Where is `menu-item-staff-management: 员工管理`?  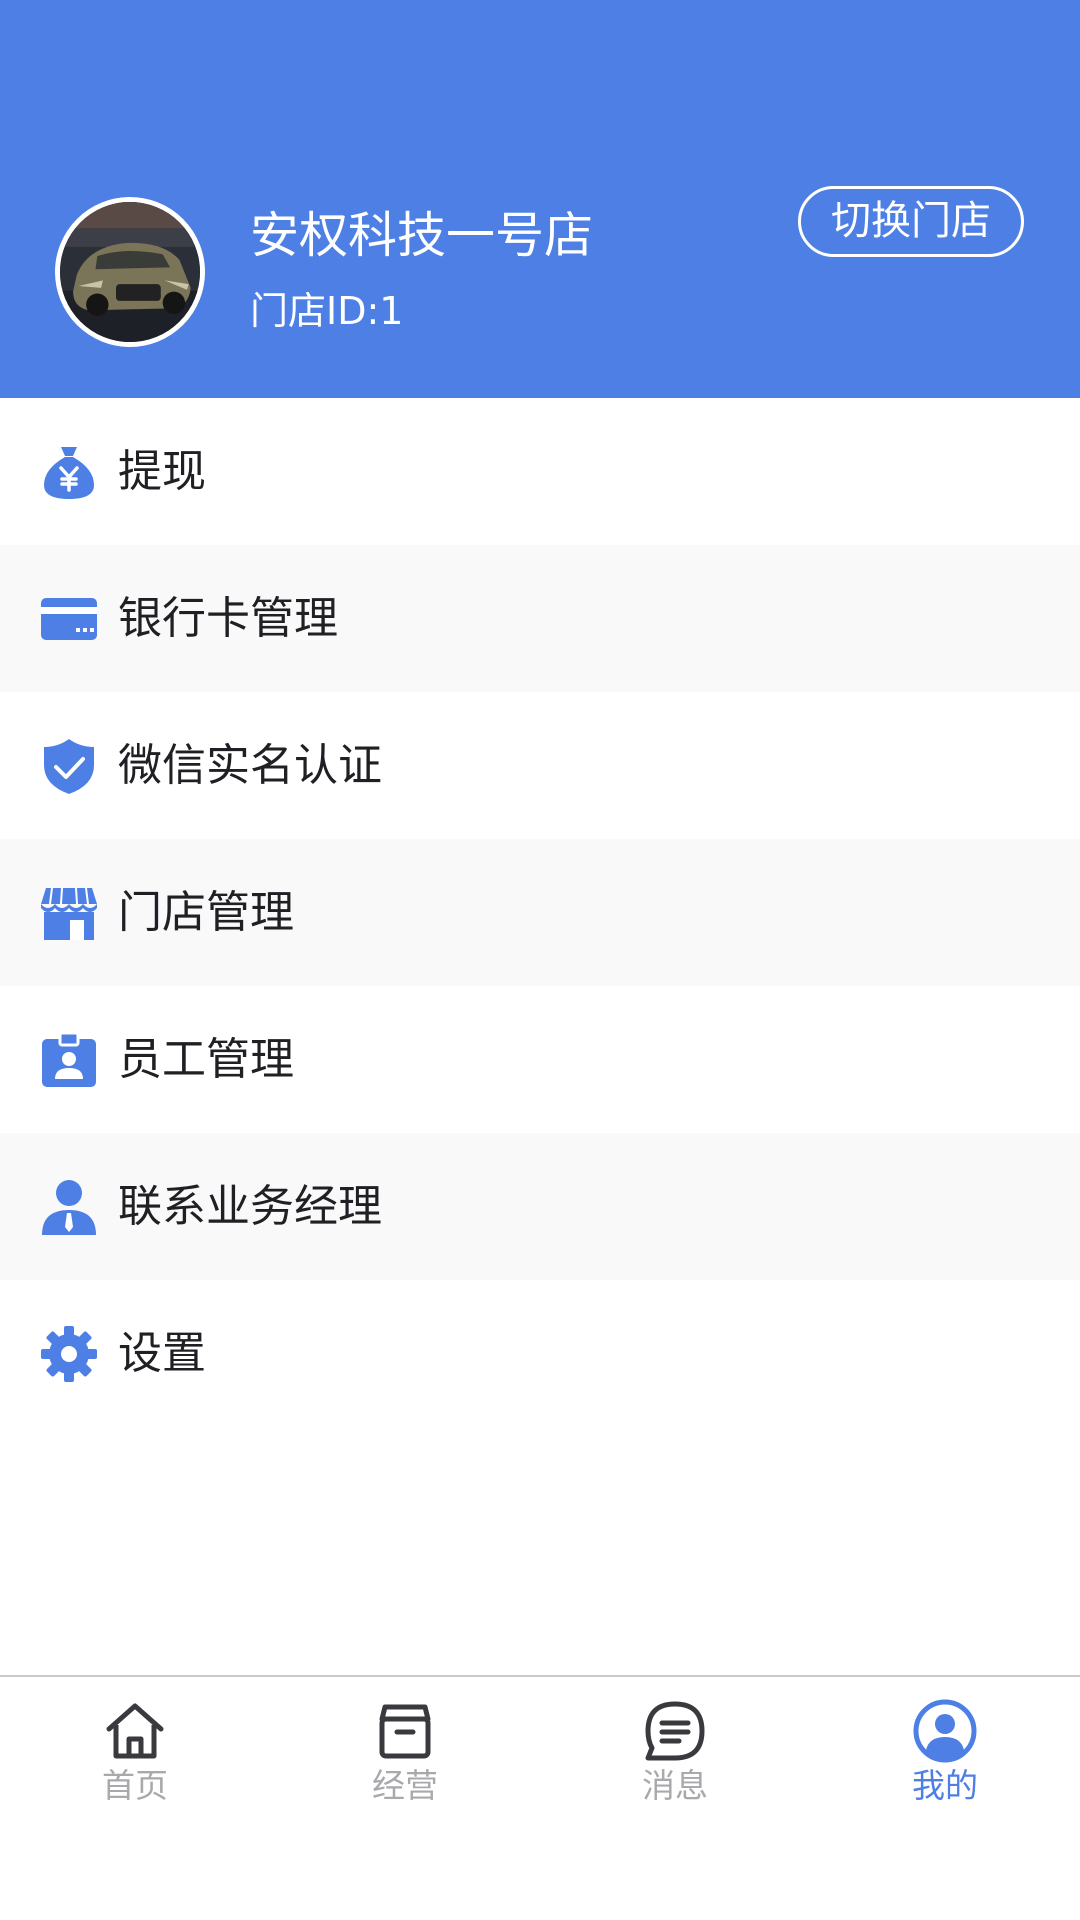 menu-item-staff-management: 员工管理 is located at coordinates (540, 1059).